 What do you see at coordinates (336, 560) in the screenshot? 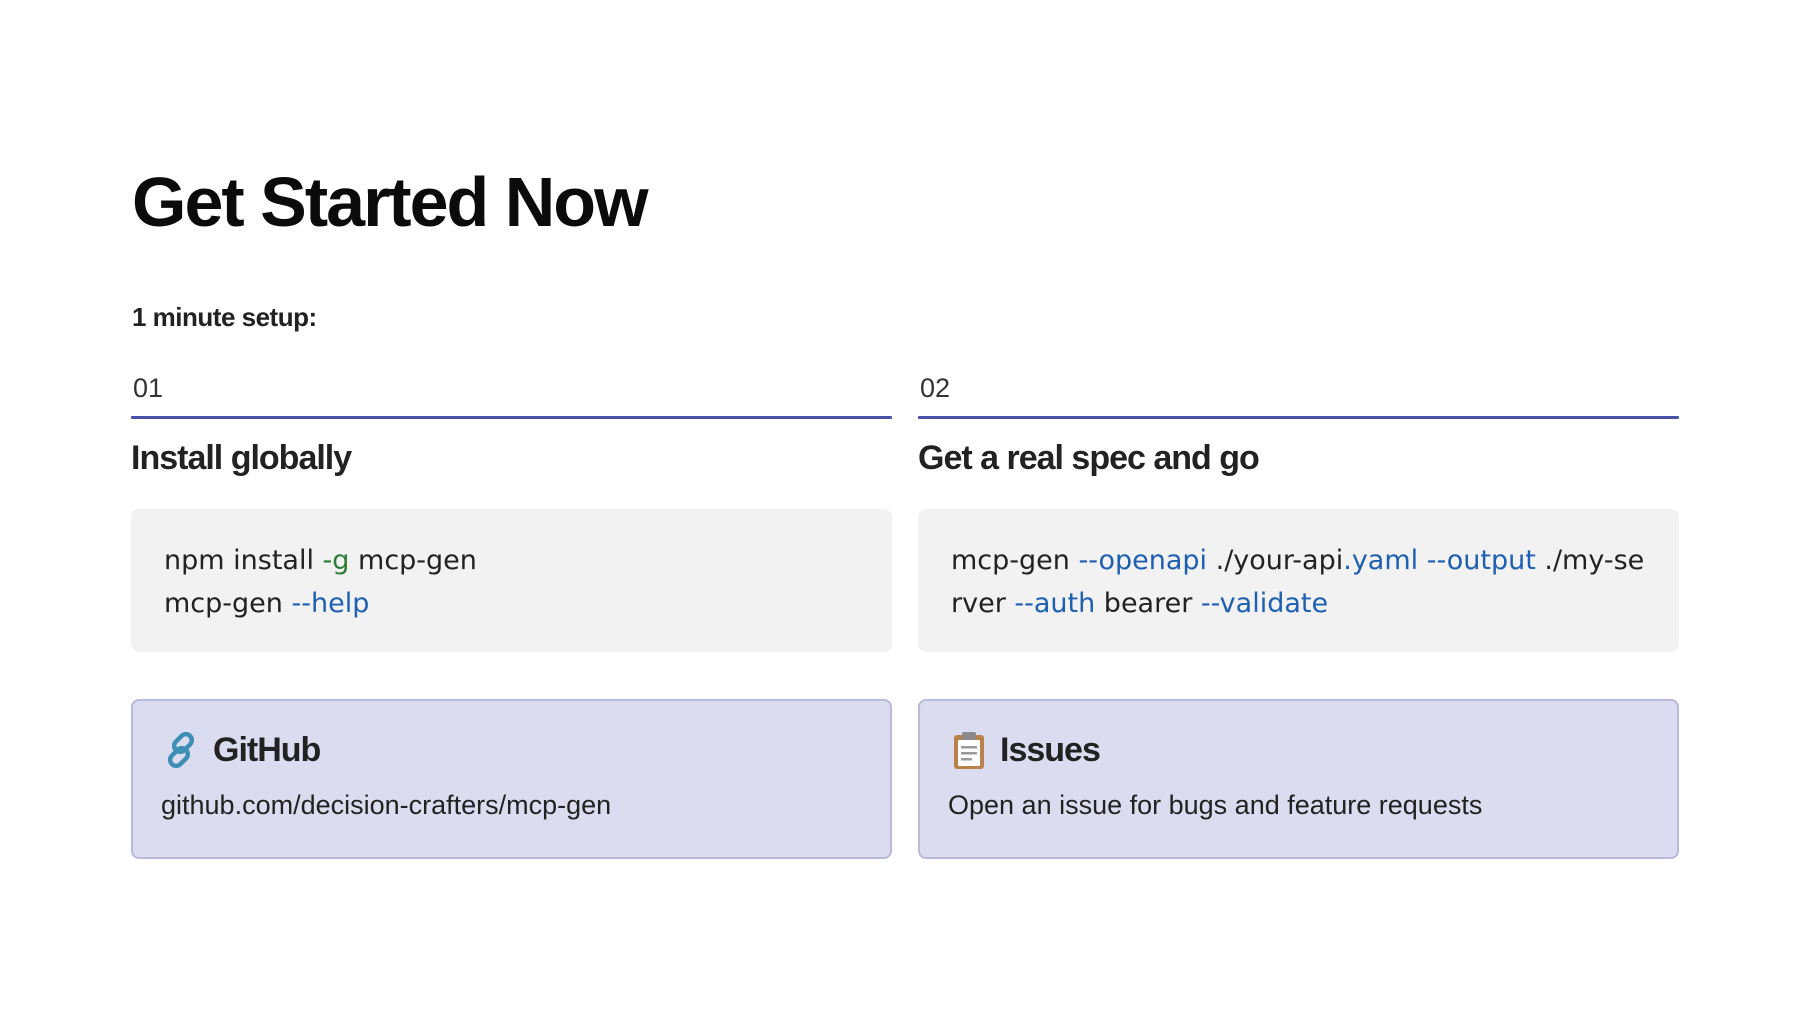
I see `code-flag: -g` at bounding box center [336, 560].